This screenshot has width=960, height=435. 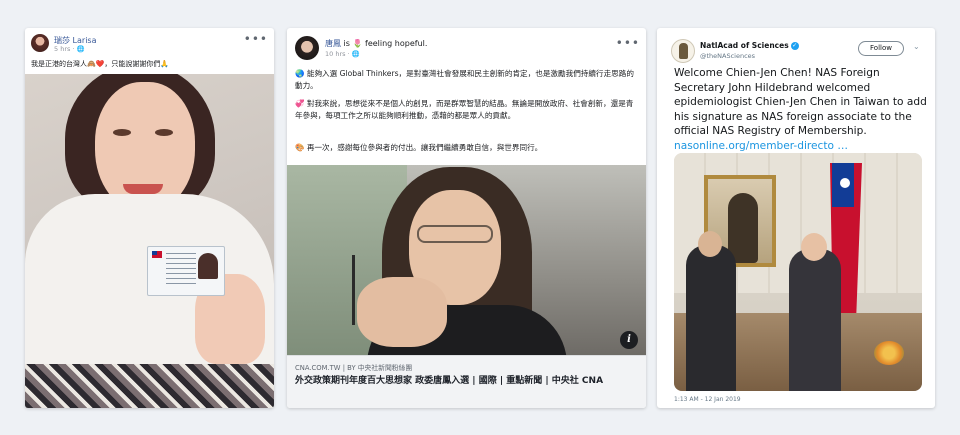 What do you see at coordinates (186, 271) in the screenshot?
I see `id-card` at bounding box center [186, 271].